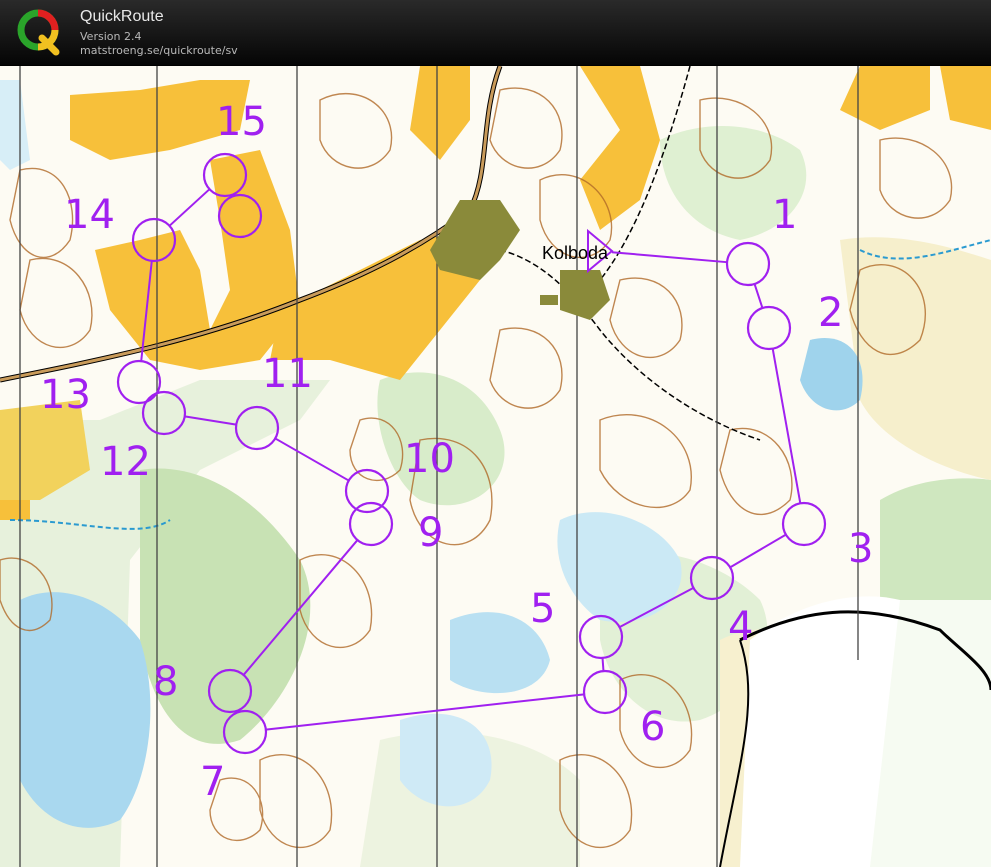 The image size is (991, 867). I want to click on control-number-6: 6, so click(652, 727).